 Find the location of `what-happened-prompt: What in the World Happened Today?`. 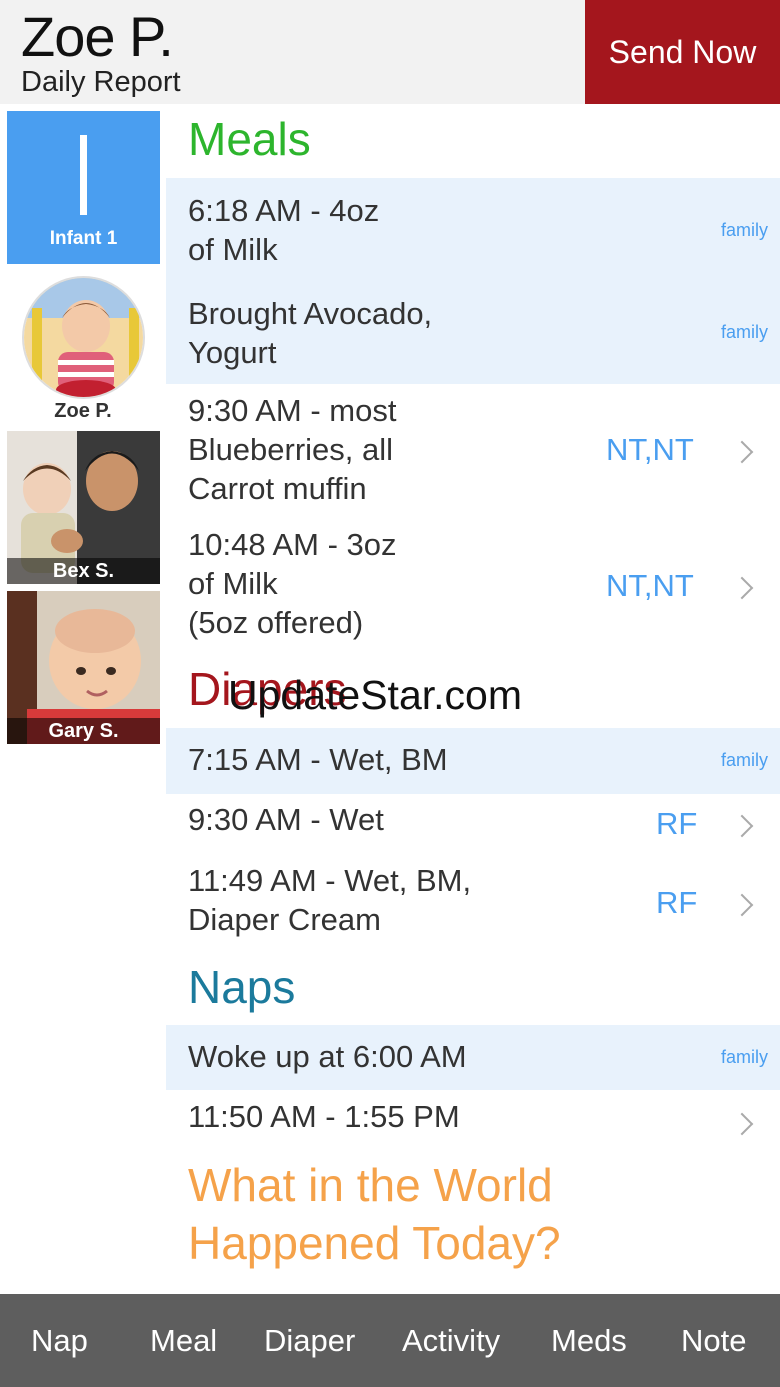

what-happened-prompt: What in the World Happened Today? is located at coordinates (374, 1214).